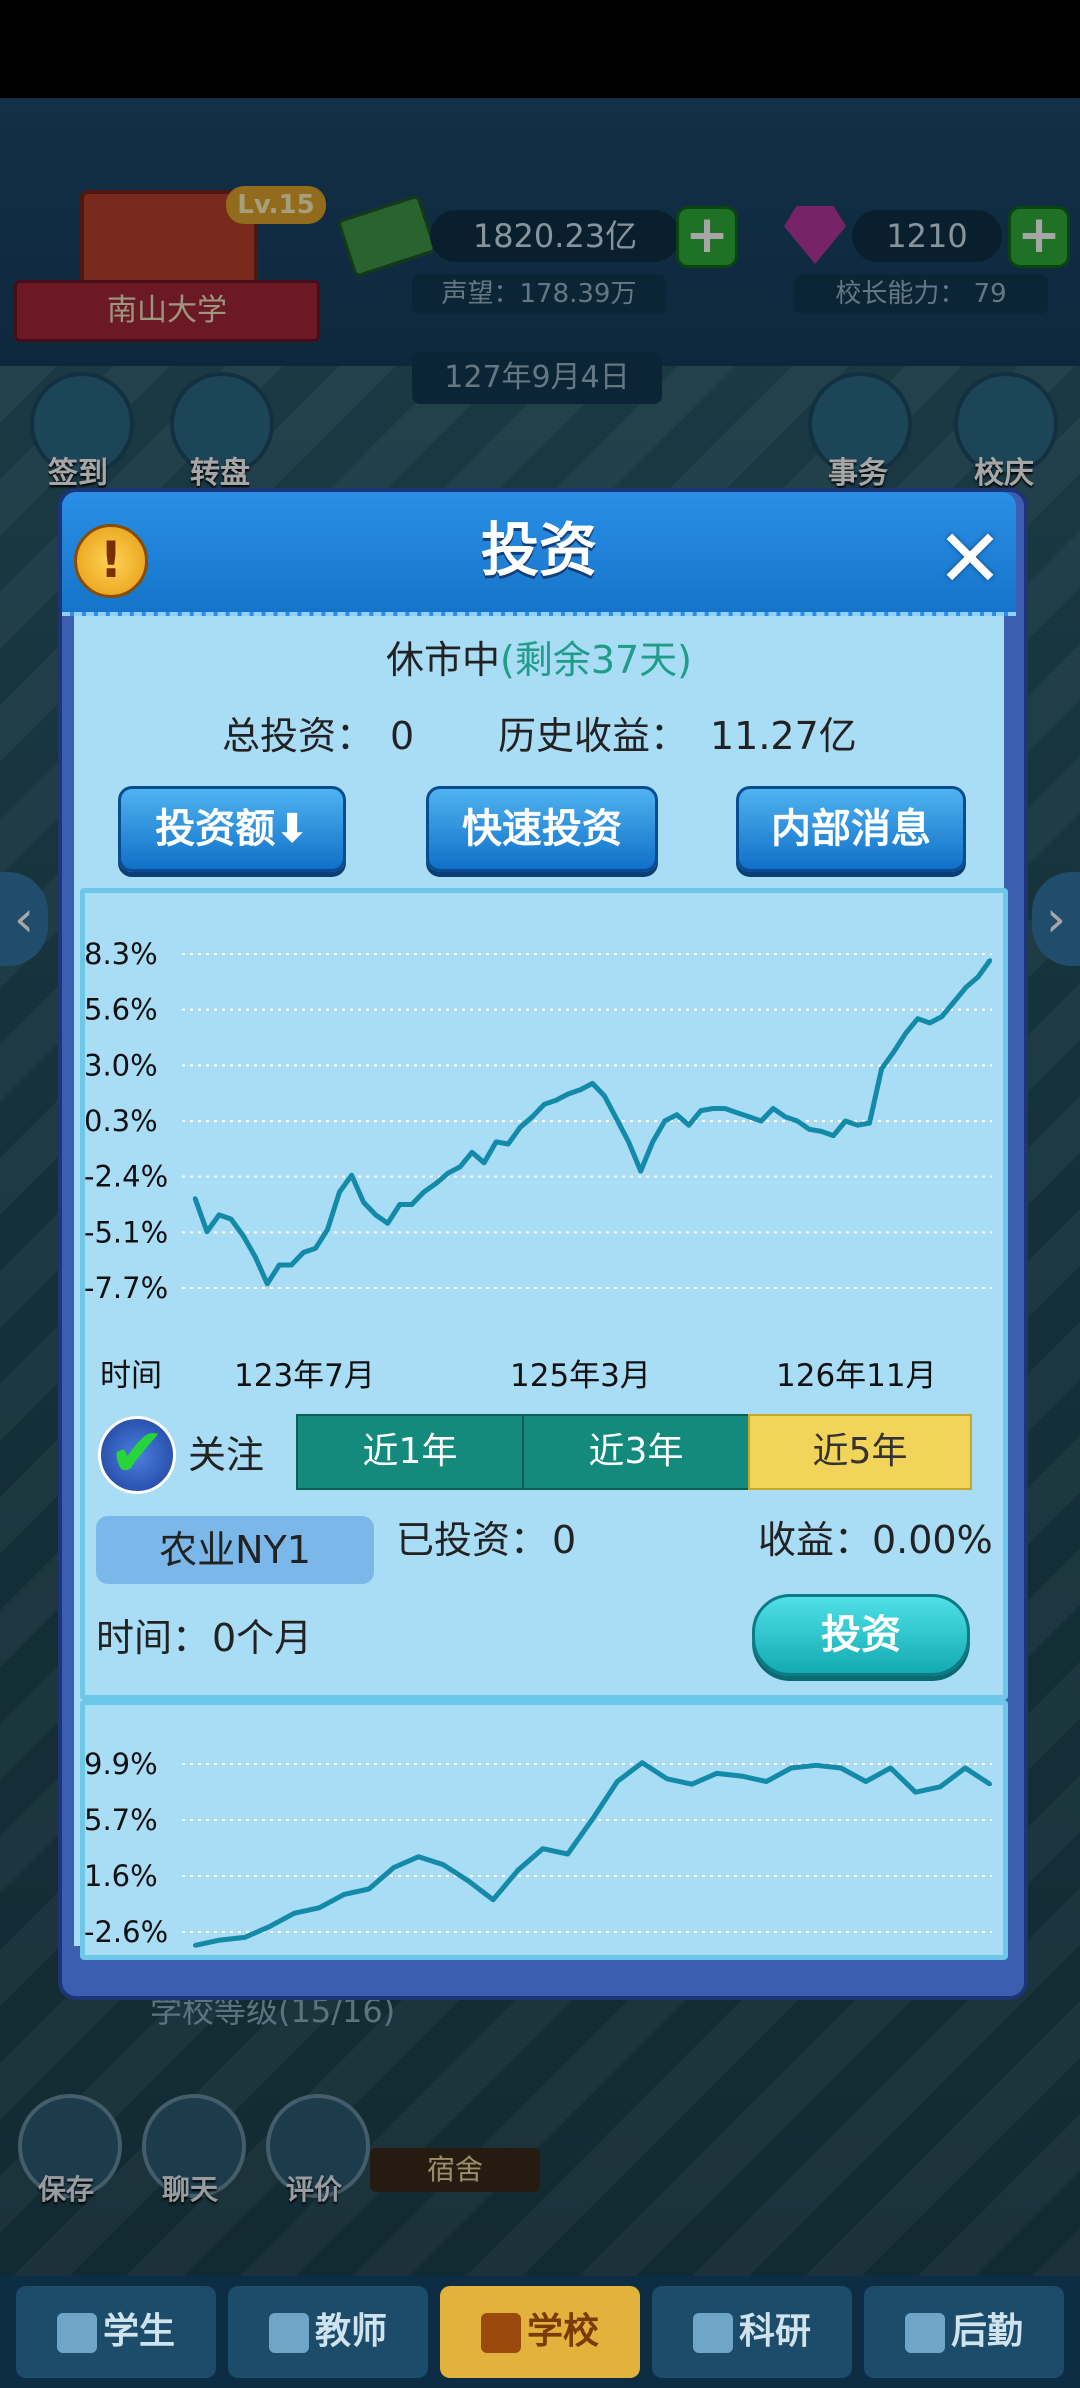  Describe the element at coordinates (235, 1550) in the screenshot. I see `fund-name-chip: 农业NY1` at that location.